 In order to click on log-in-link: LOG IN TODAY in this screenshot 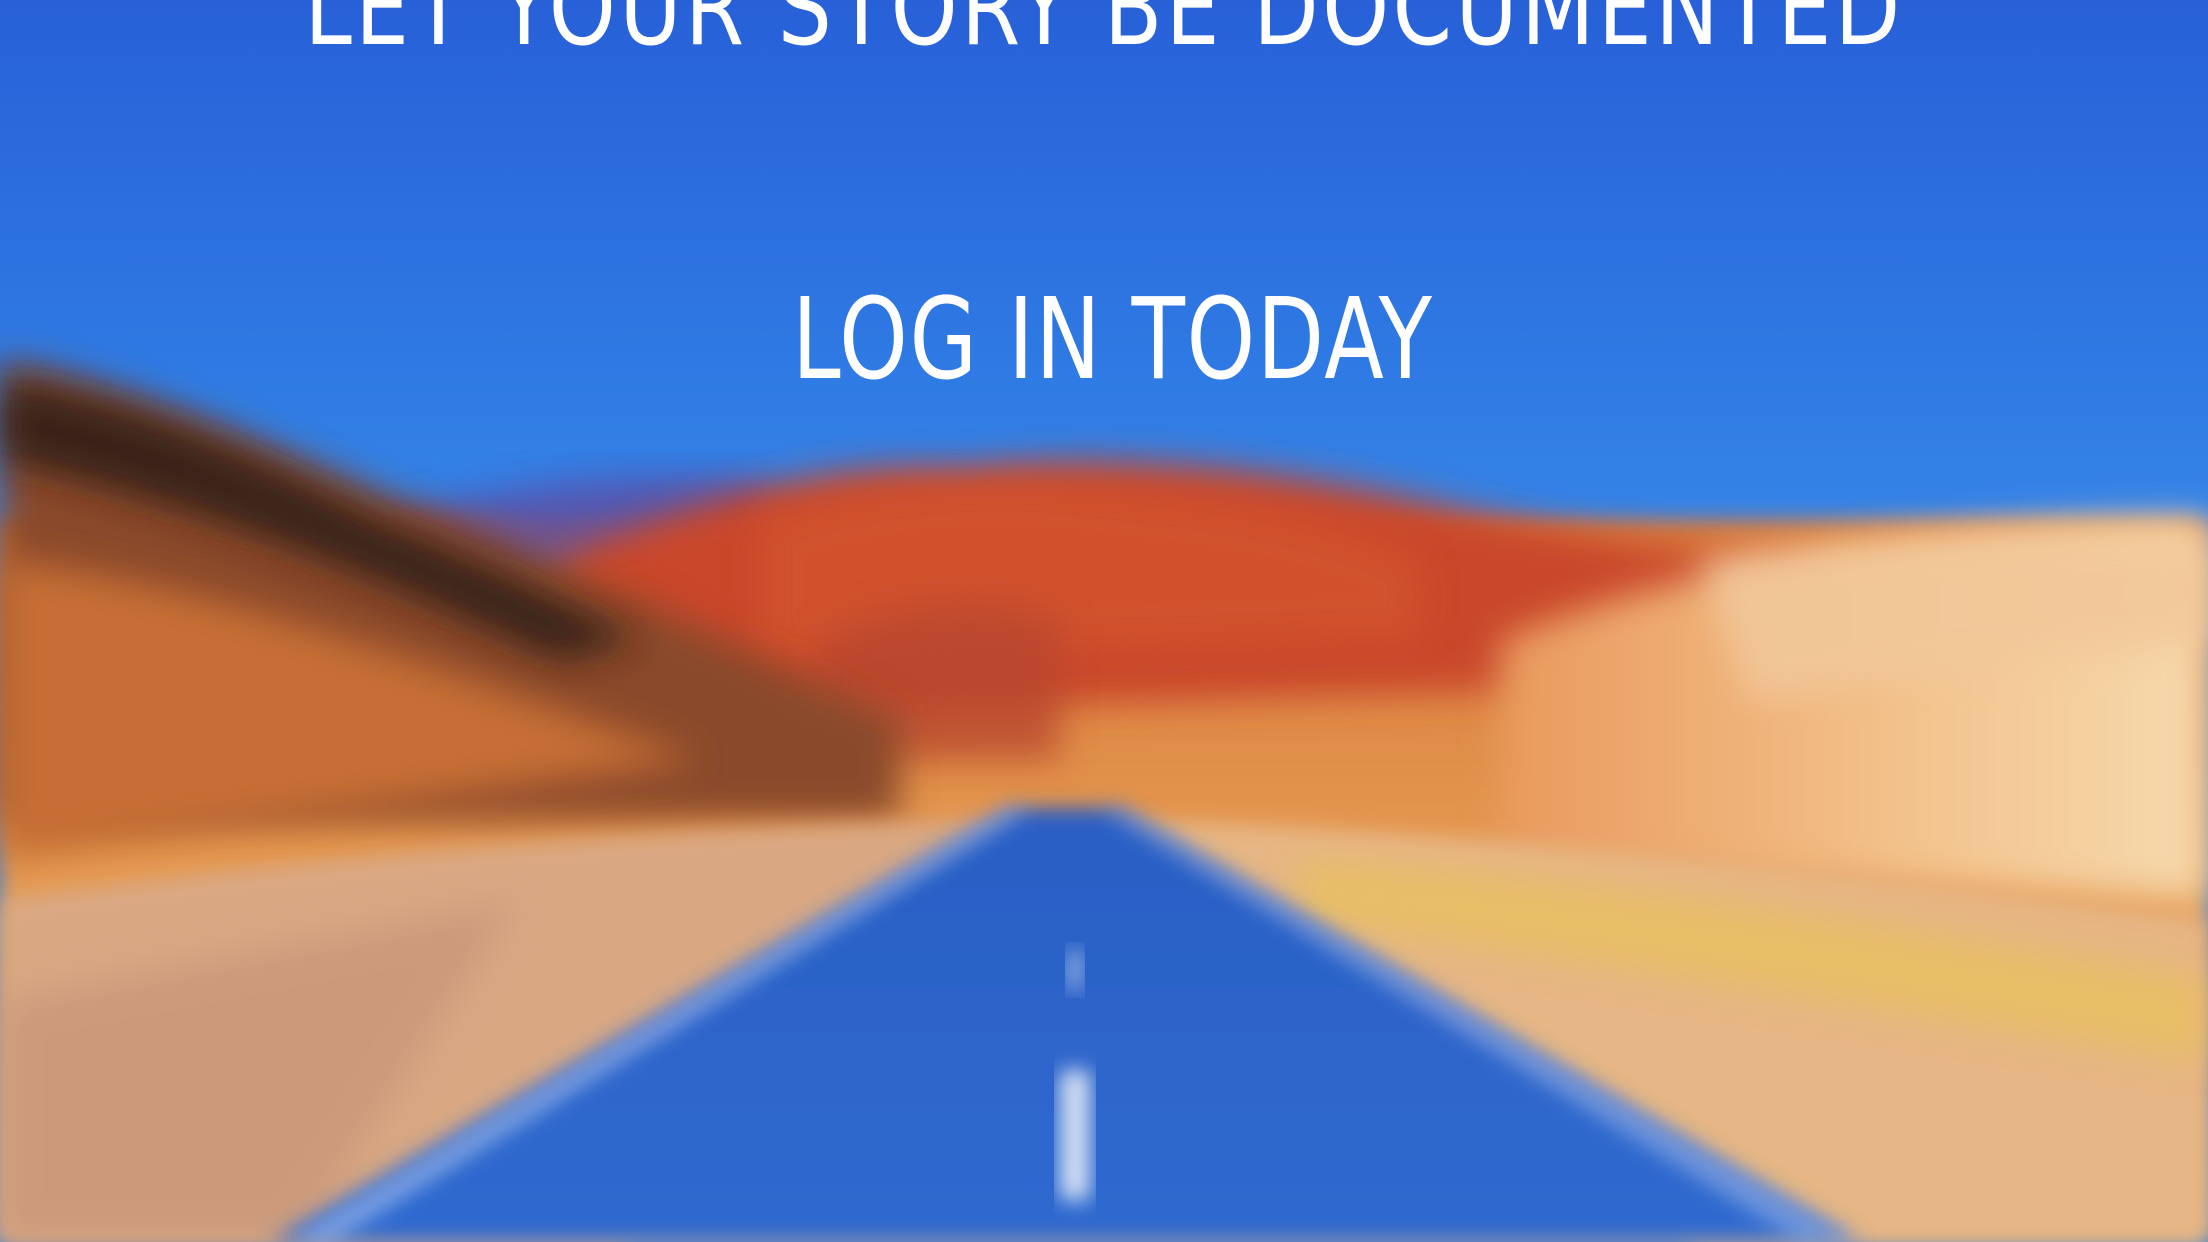, I will do `click(1112, 340)`.